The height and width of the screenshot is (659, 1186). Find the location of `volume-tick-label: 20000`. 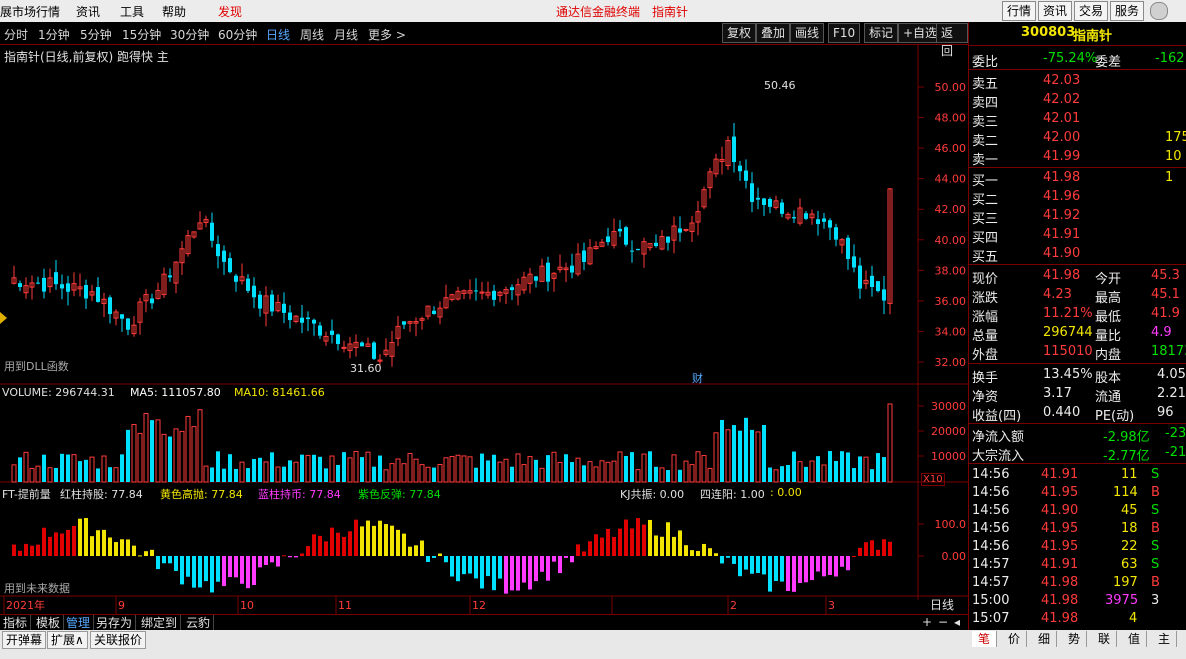

volume-tick-label: 20000 is located at coordinates (948, 431).